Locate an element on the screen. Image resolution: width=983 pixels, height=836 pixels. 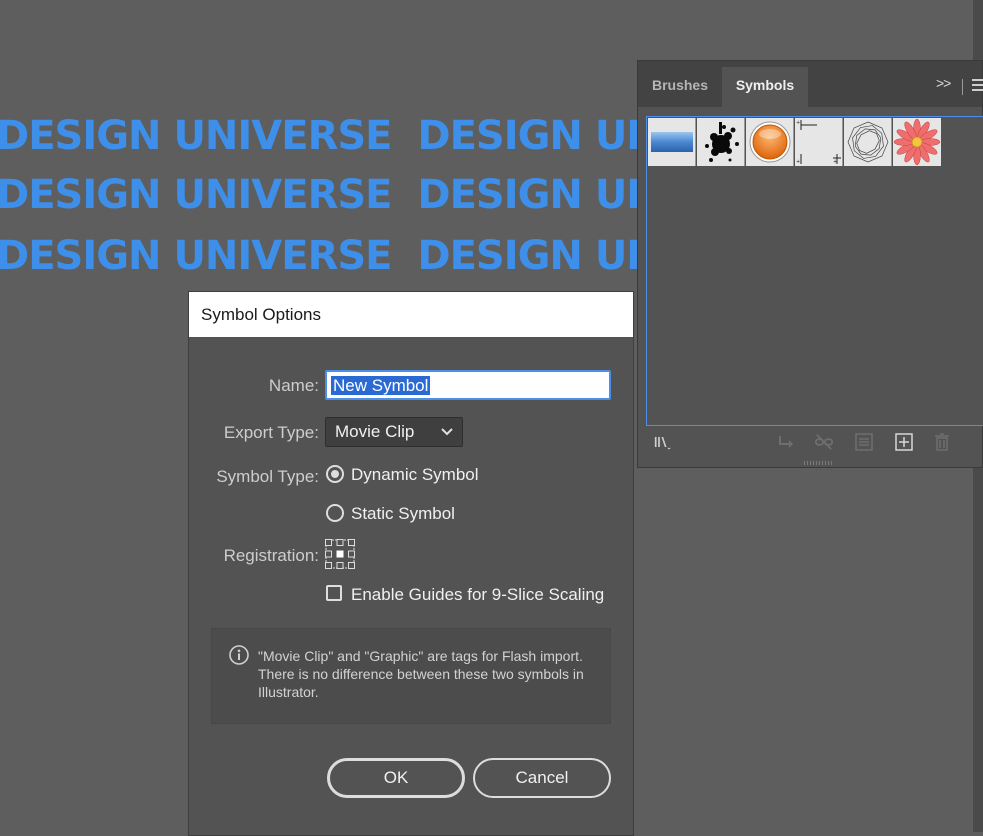
panel-separator is located at coordinates (962, 87).